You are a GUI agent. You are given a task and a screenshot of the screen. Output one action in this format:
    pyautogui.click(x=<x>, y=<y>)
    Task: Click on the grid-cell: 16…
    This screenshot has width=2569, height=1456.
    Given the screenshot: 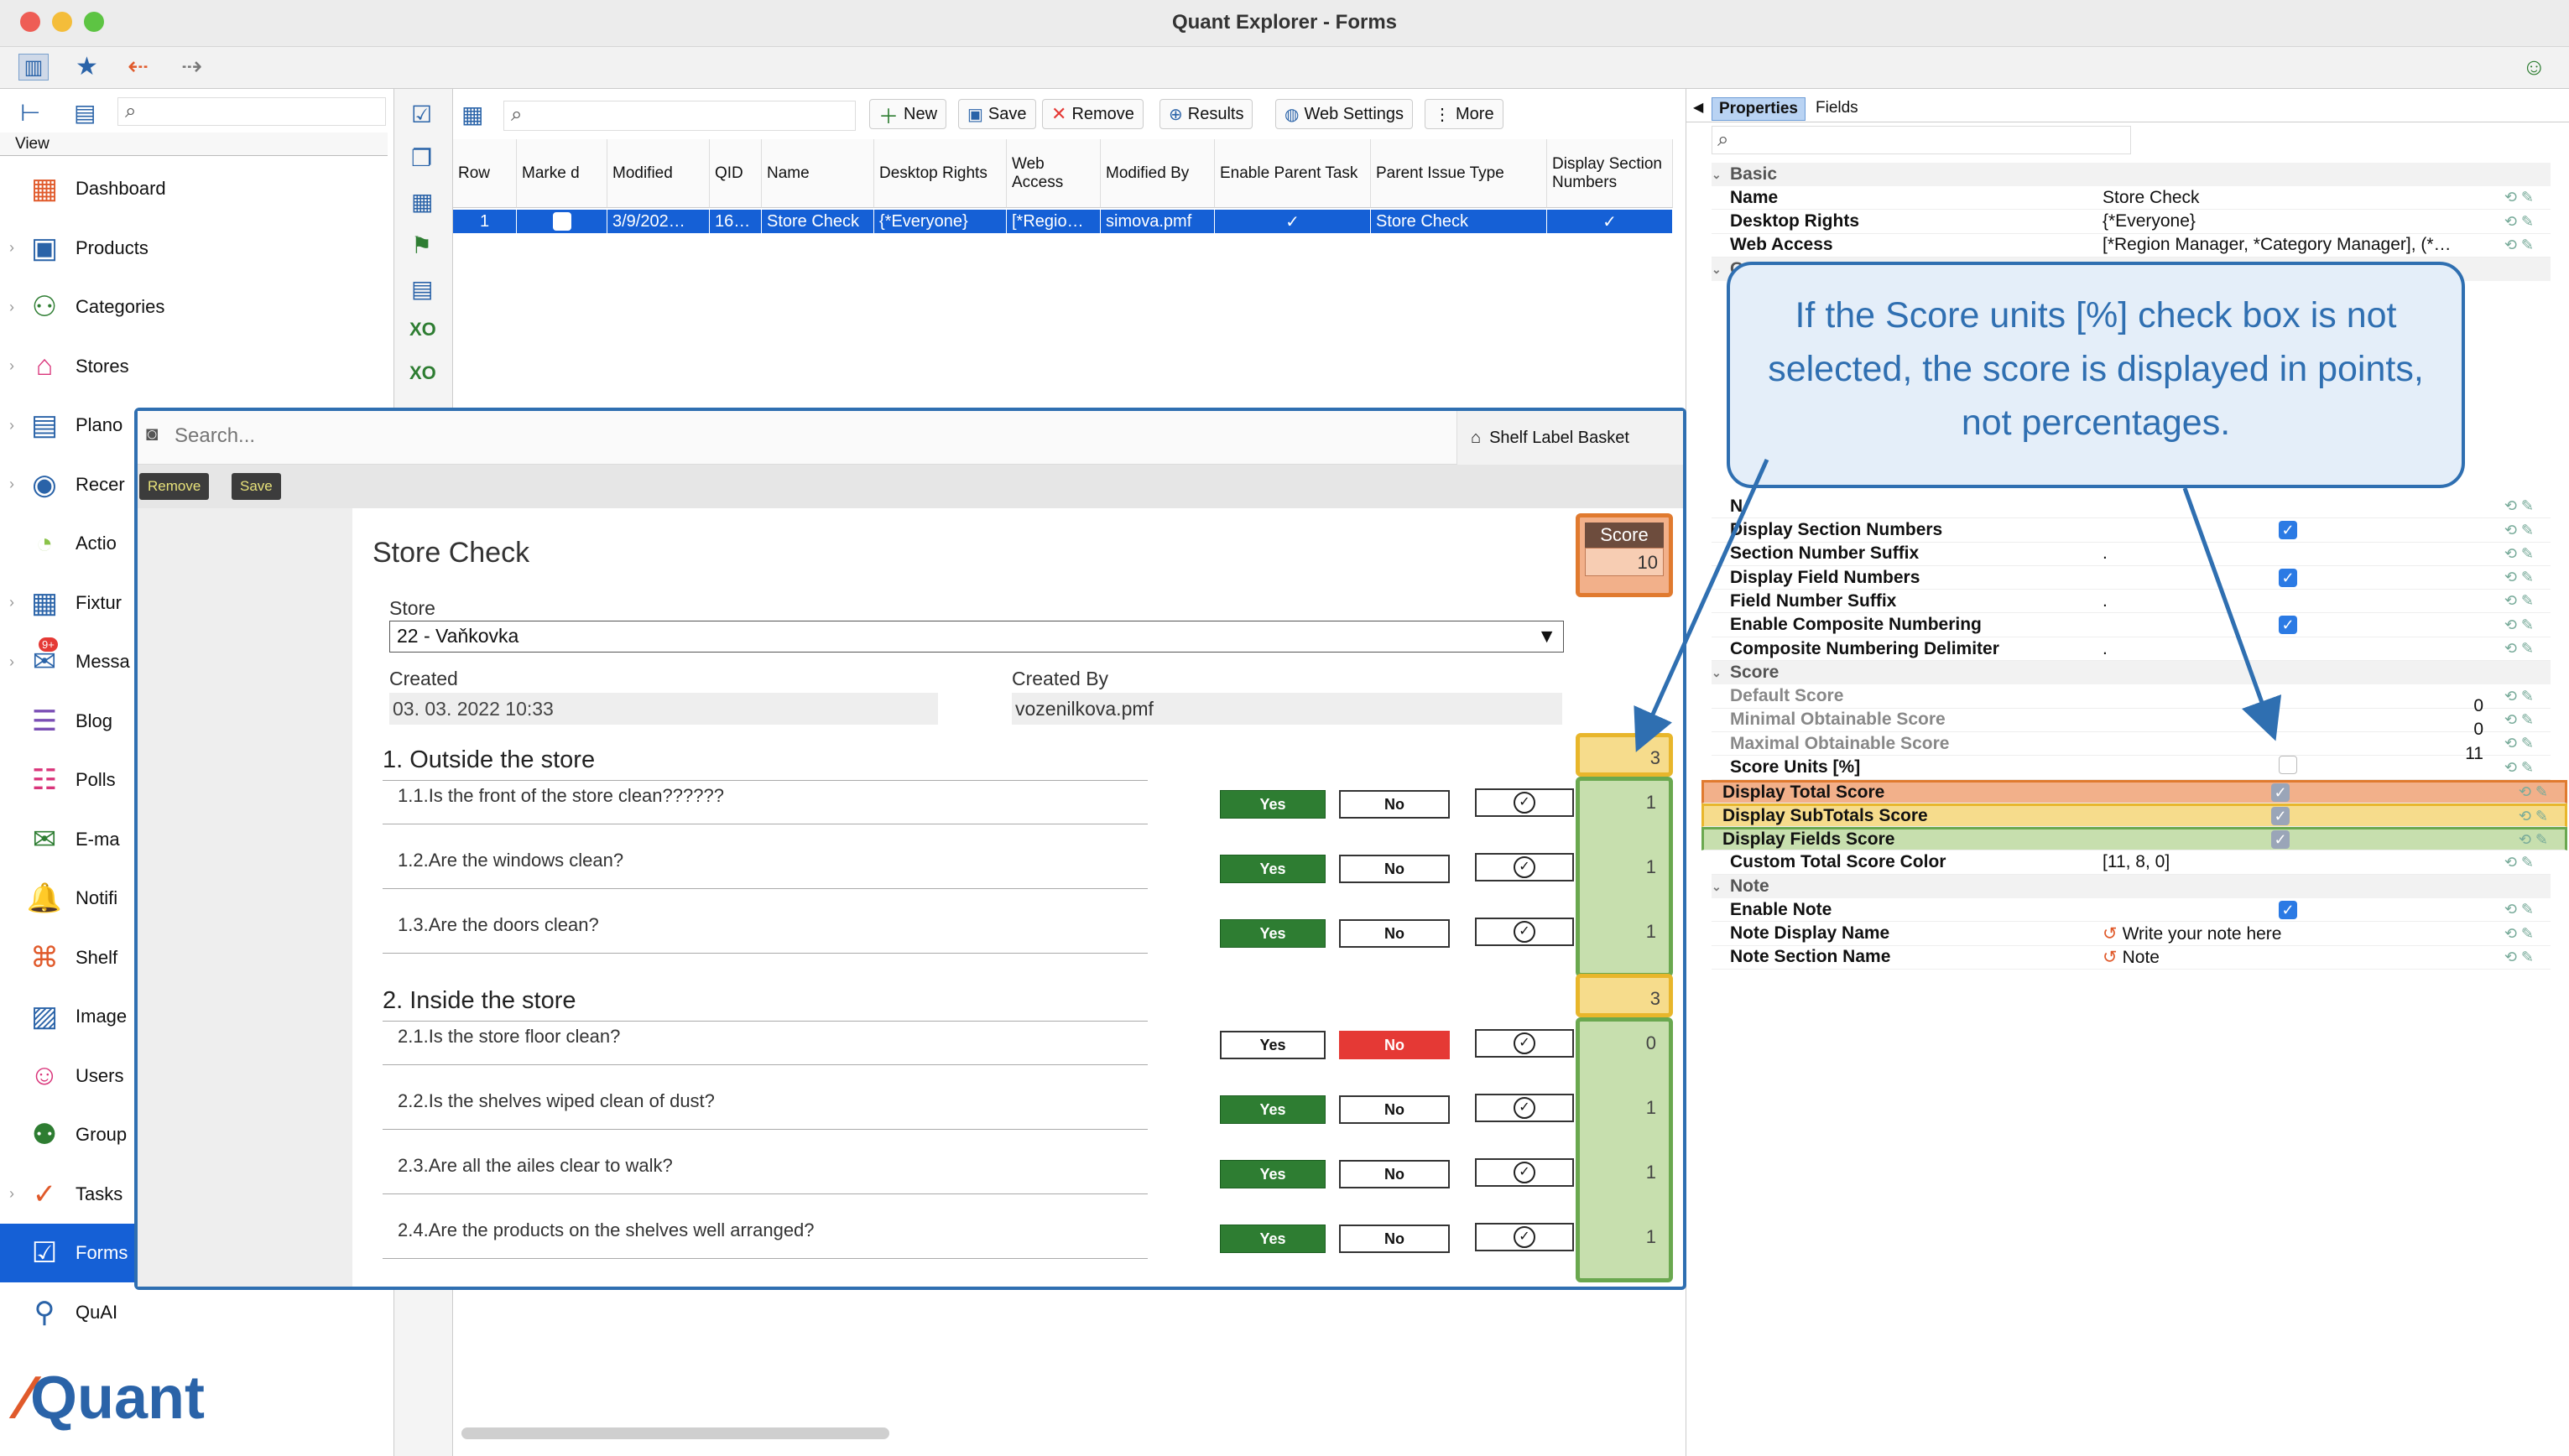 What is the action you would take?
    pyautogui.click(x=736, y=222)
    